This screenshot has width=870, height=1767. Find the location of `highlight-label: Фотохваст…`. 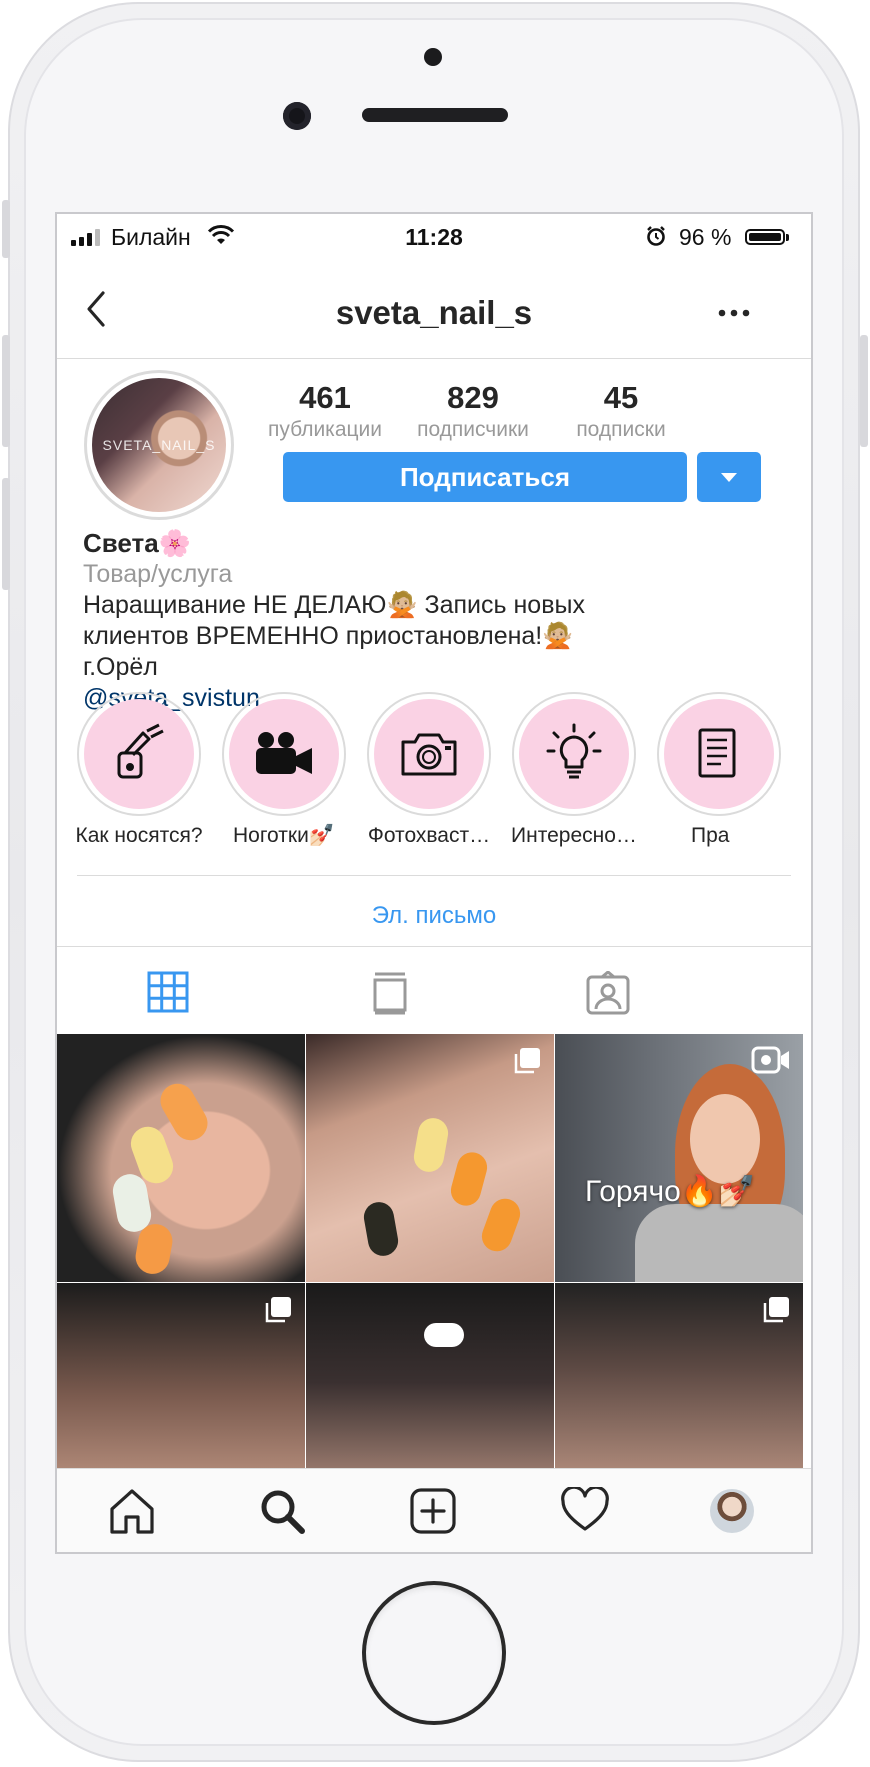

highlight-label: Фотохваст… is located at coordinates (429, 835).